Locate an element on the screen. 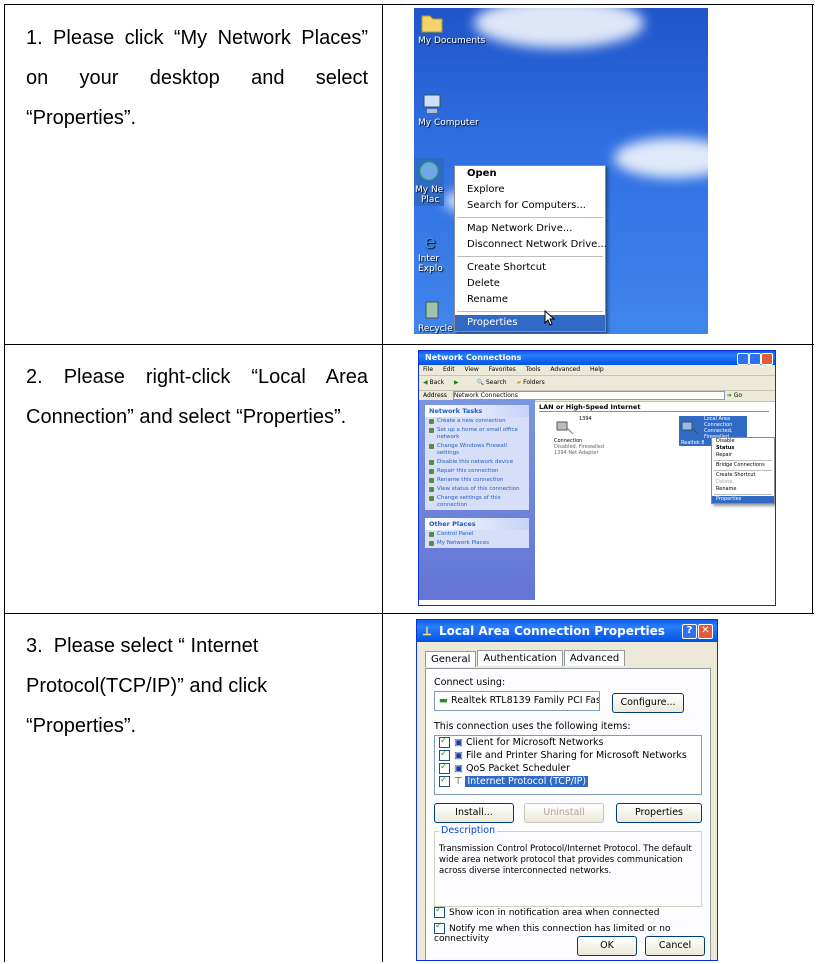 The width and height of the screenshot is (819, 964). recycle-bin-icon is located at coordinates (432, 310).